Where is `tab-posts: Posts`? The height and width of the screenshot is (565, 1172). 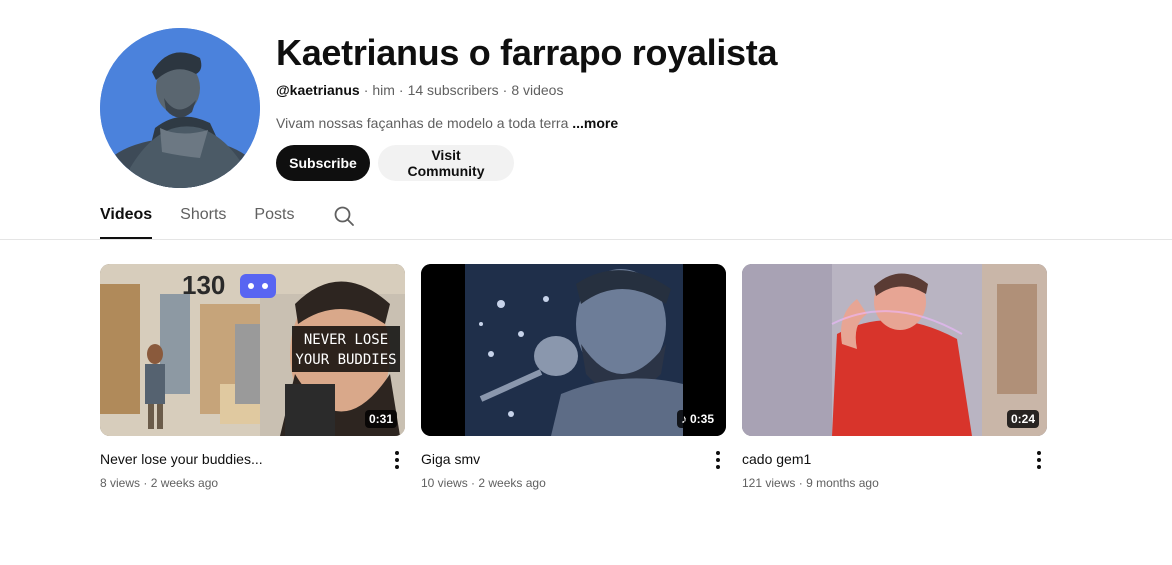
tab-posts: Posts is located at coordinates (274, 219).